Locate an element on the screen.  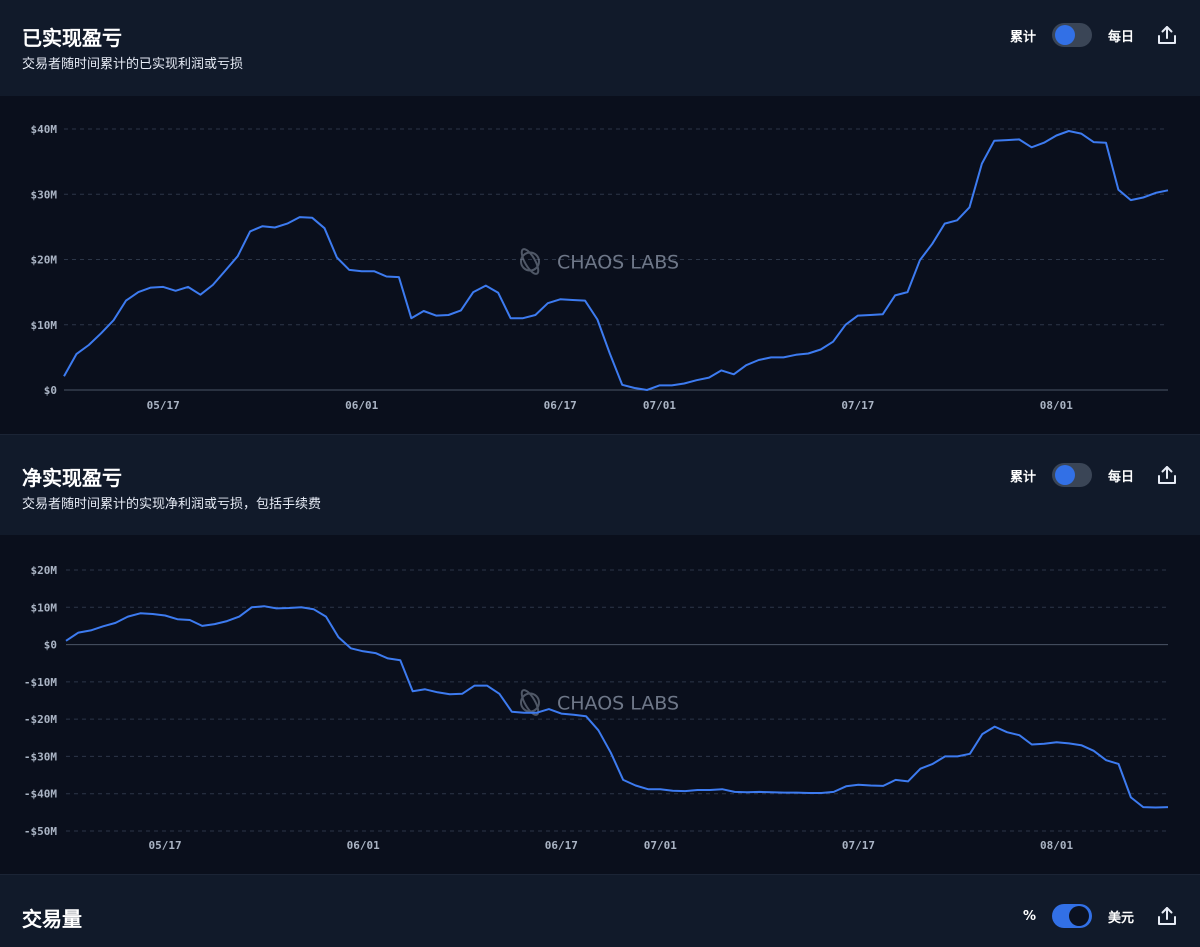
y-tick-label: -$20M is located at coordinates (40, 719).